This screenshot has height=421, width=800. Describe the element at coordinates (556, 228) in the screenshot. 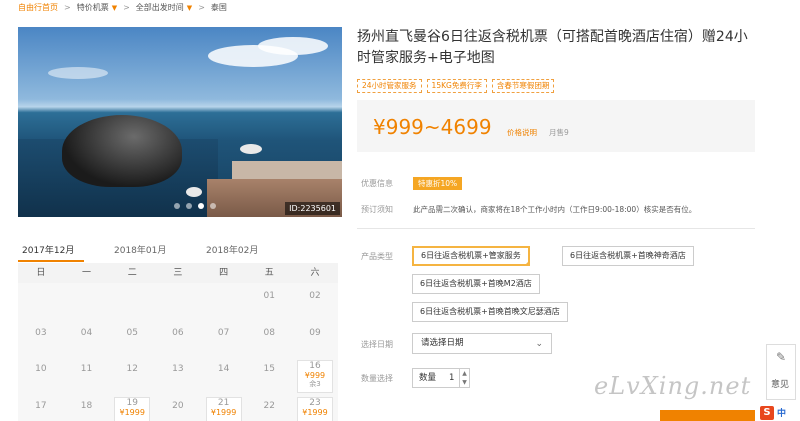

I see `section-divider` at that location.